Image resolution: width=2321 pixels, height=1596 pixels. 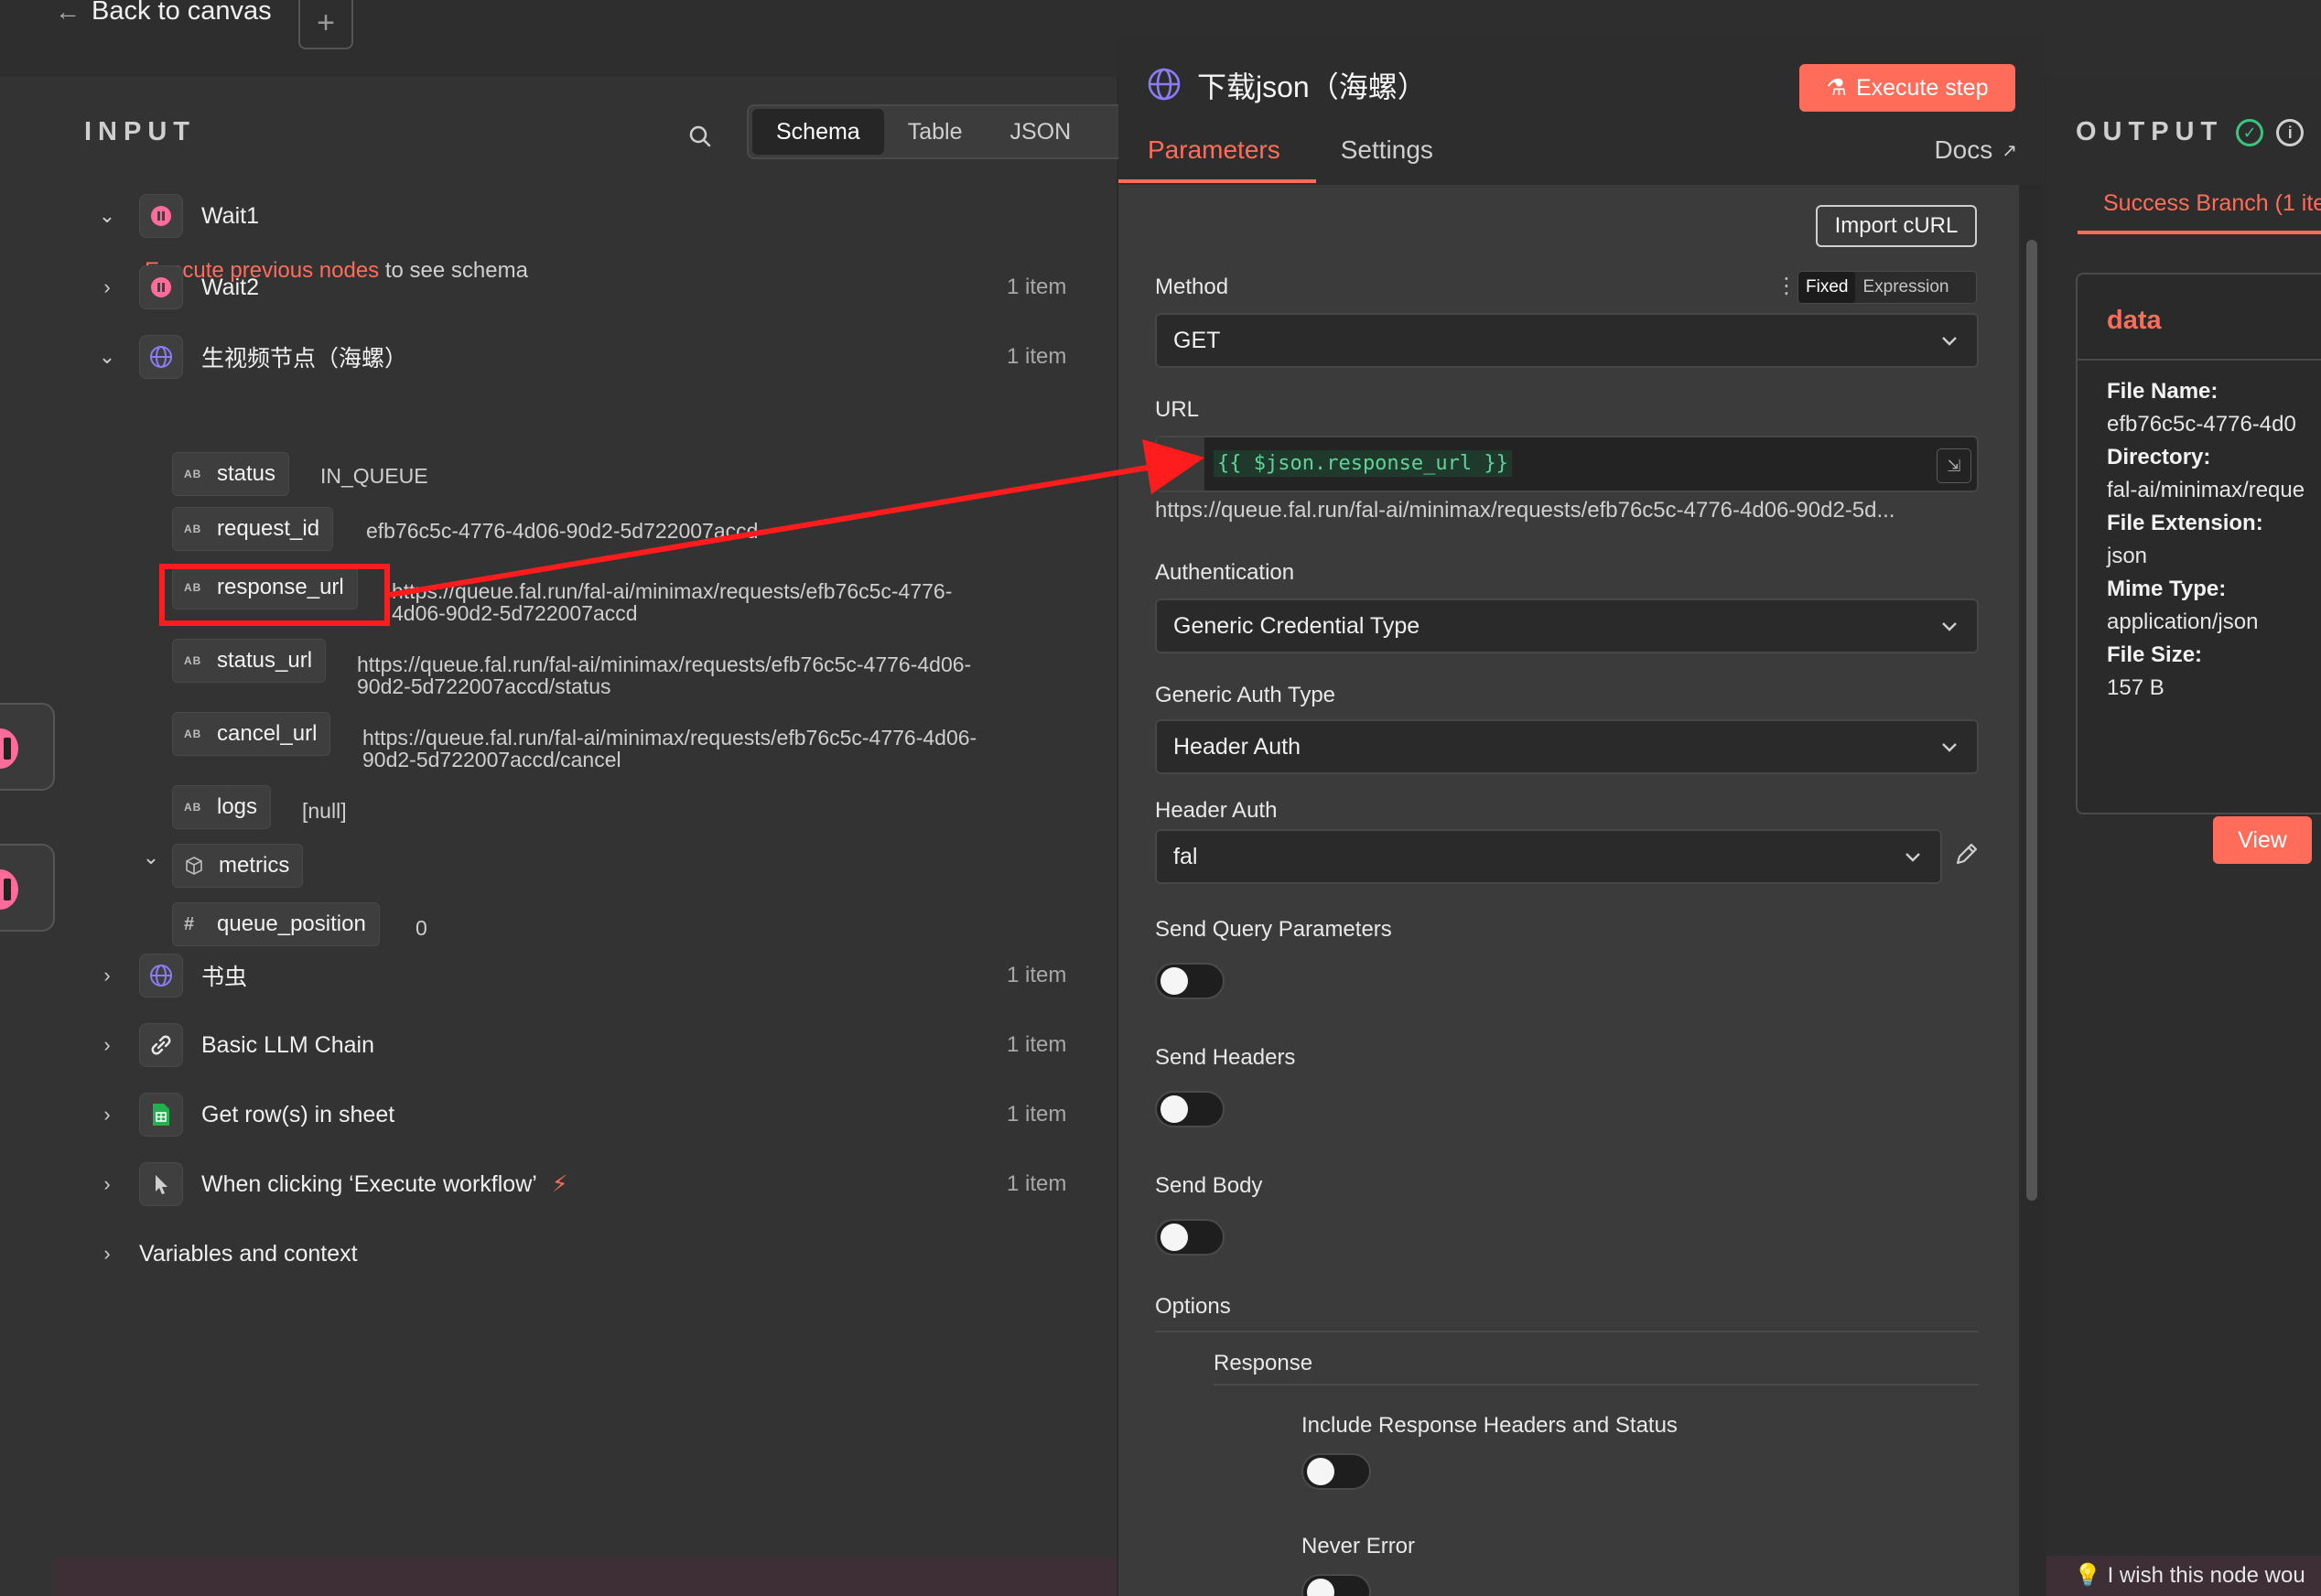 What do you see at coordinates (586, 1045) in the screenshot?
I see `node-row-llm-chain: › Basic LLM Chain 1 item` at bounding box center [586, 1045].